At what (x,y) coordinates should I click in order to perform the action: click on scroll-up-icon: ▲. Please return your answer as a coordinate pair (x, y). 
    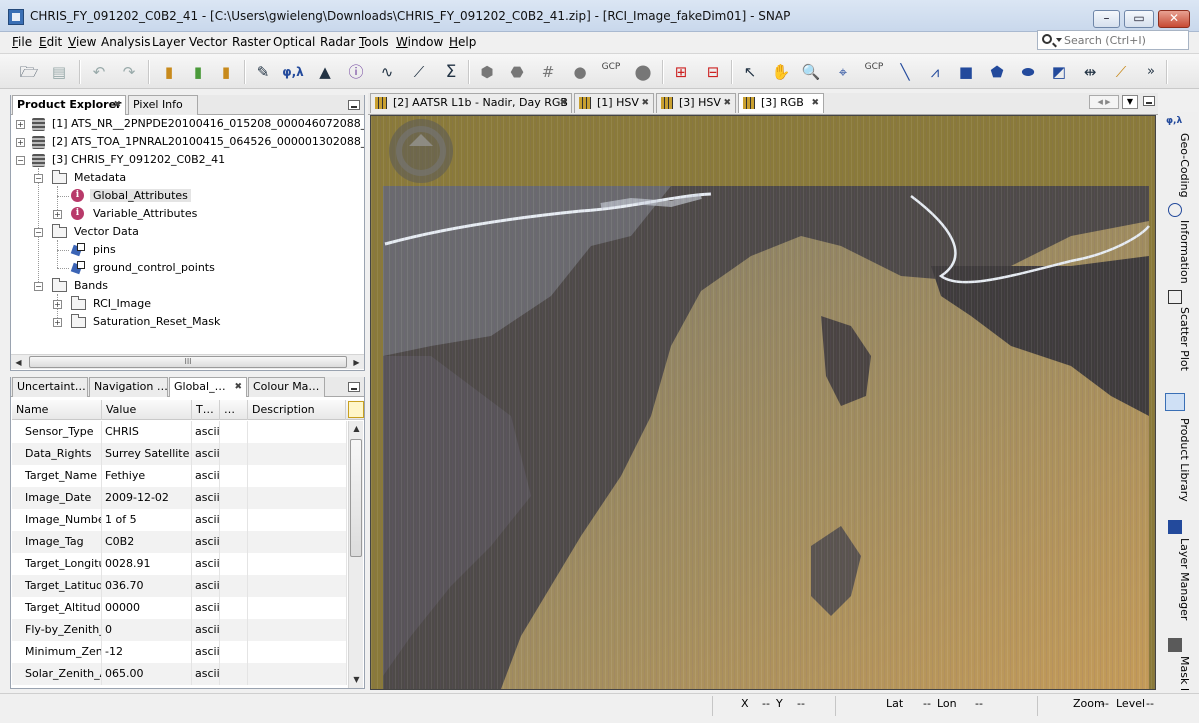
    Looking at the image, I should click on (356, 428).